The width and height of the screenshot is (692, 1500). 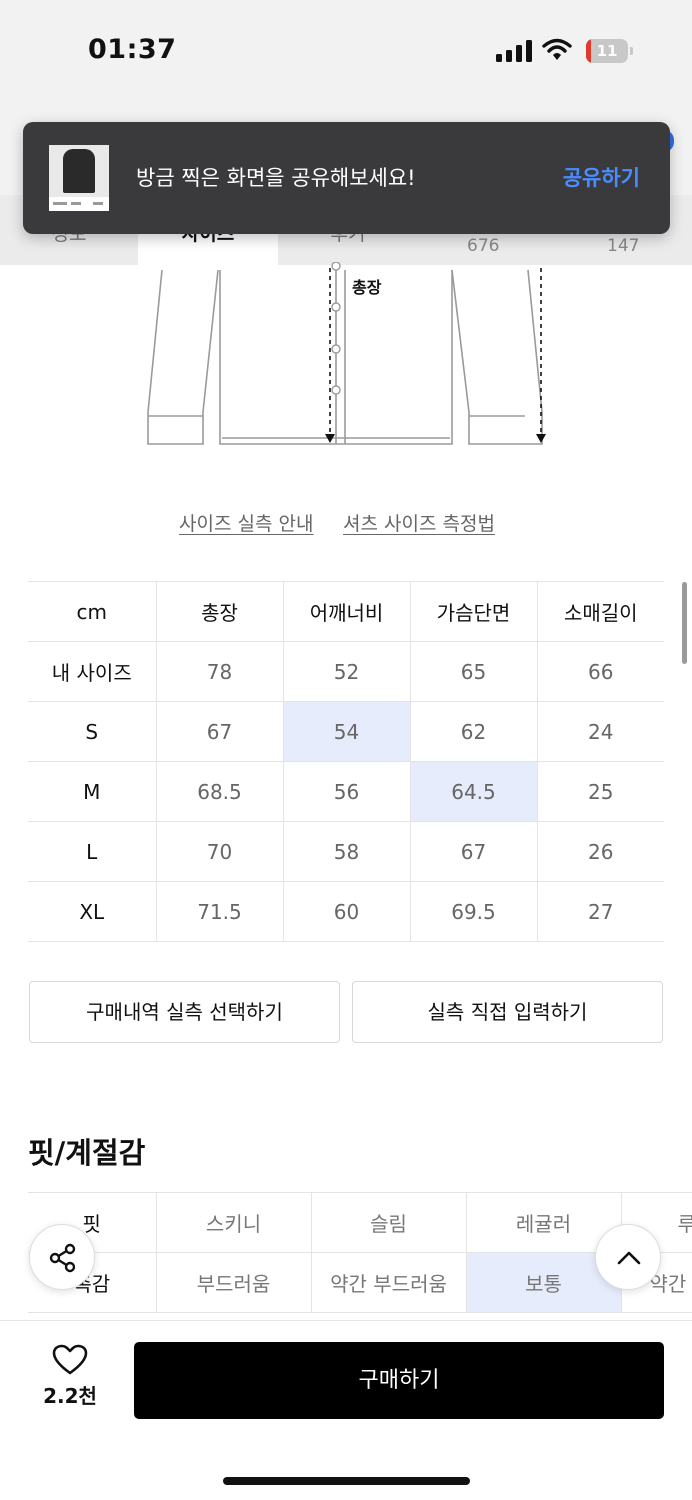 I want to click on table-row: XL 71.5 60 69.5 27, so click(x=346, y=911).